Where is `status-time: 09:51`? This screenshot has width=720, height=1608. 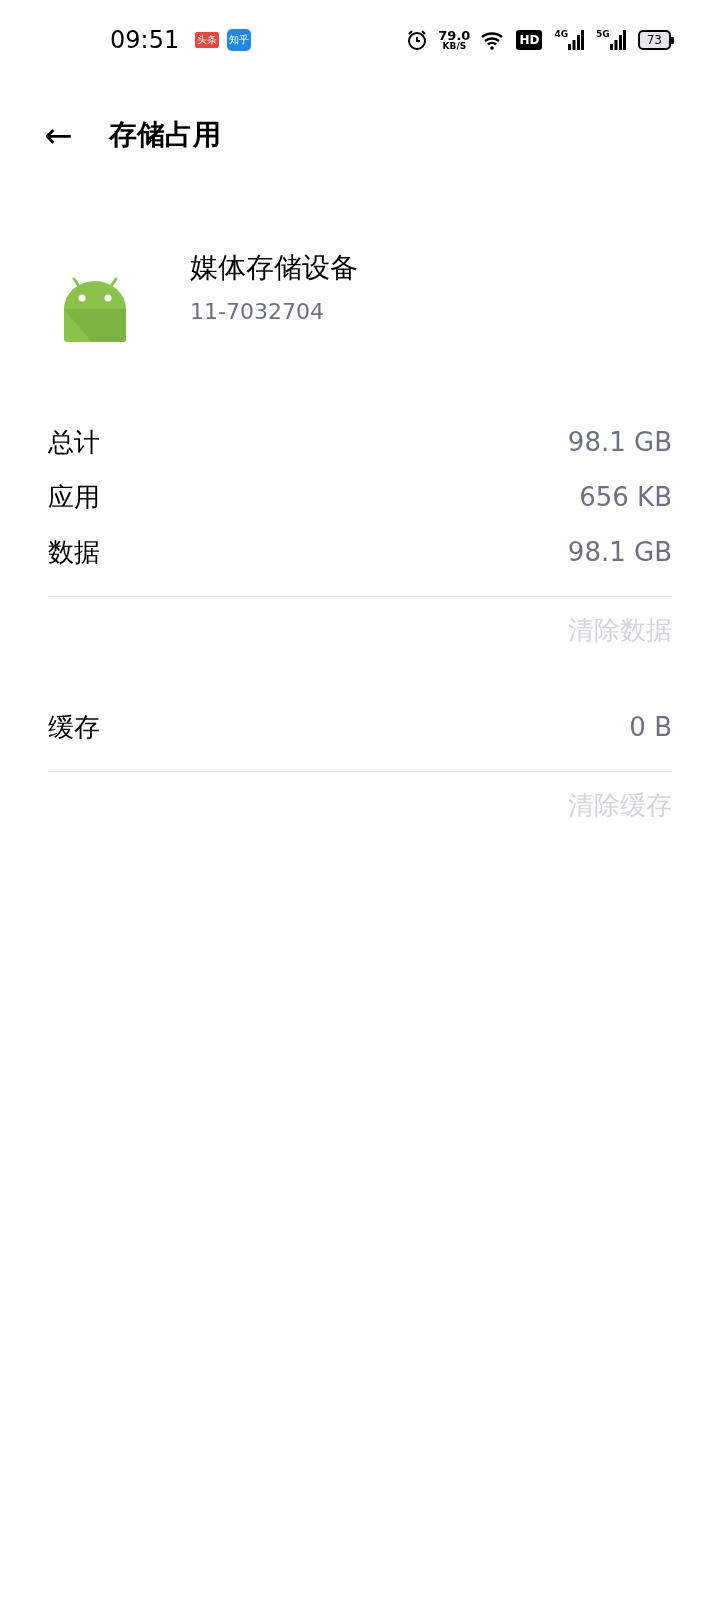
status-time: 09:51 is located at coordinates (145, 40).